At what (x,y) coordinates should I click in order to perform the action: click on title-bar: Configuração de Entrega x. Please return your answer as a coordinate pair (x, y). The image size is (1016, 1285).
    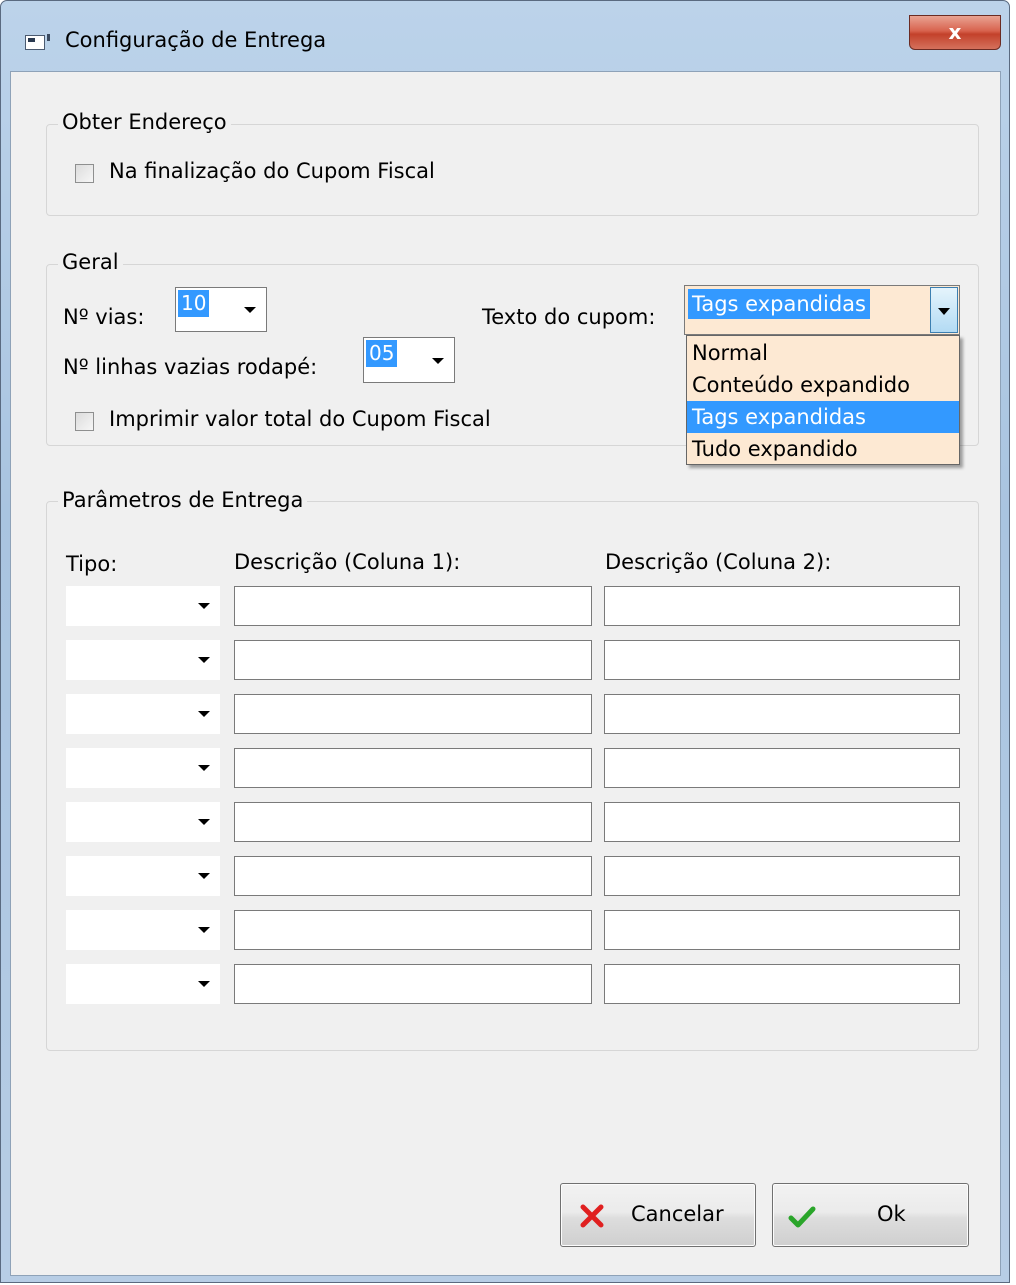
    Looking at the image, I should click on (505, 36).